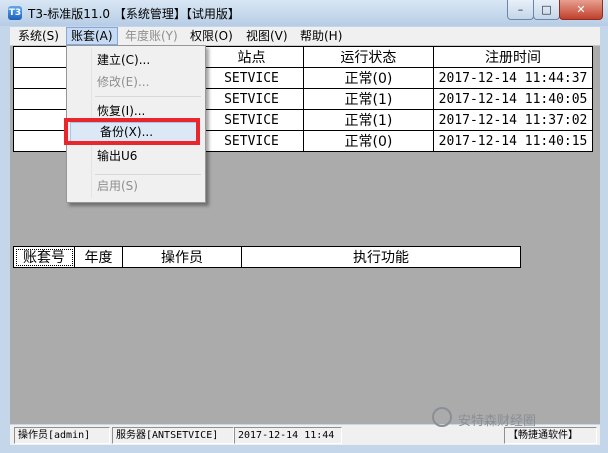 Image resolution: width=608 pixels, height=453 pixels. Describe the element at coordinates (513, 57) in the screenshot. I see `column-header-reg-time: 注册时间` at that location.